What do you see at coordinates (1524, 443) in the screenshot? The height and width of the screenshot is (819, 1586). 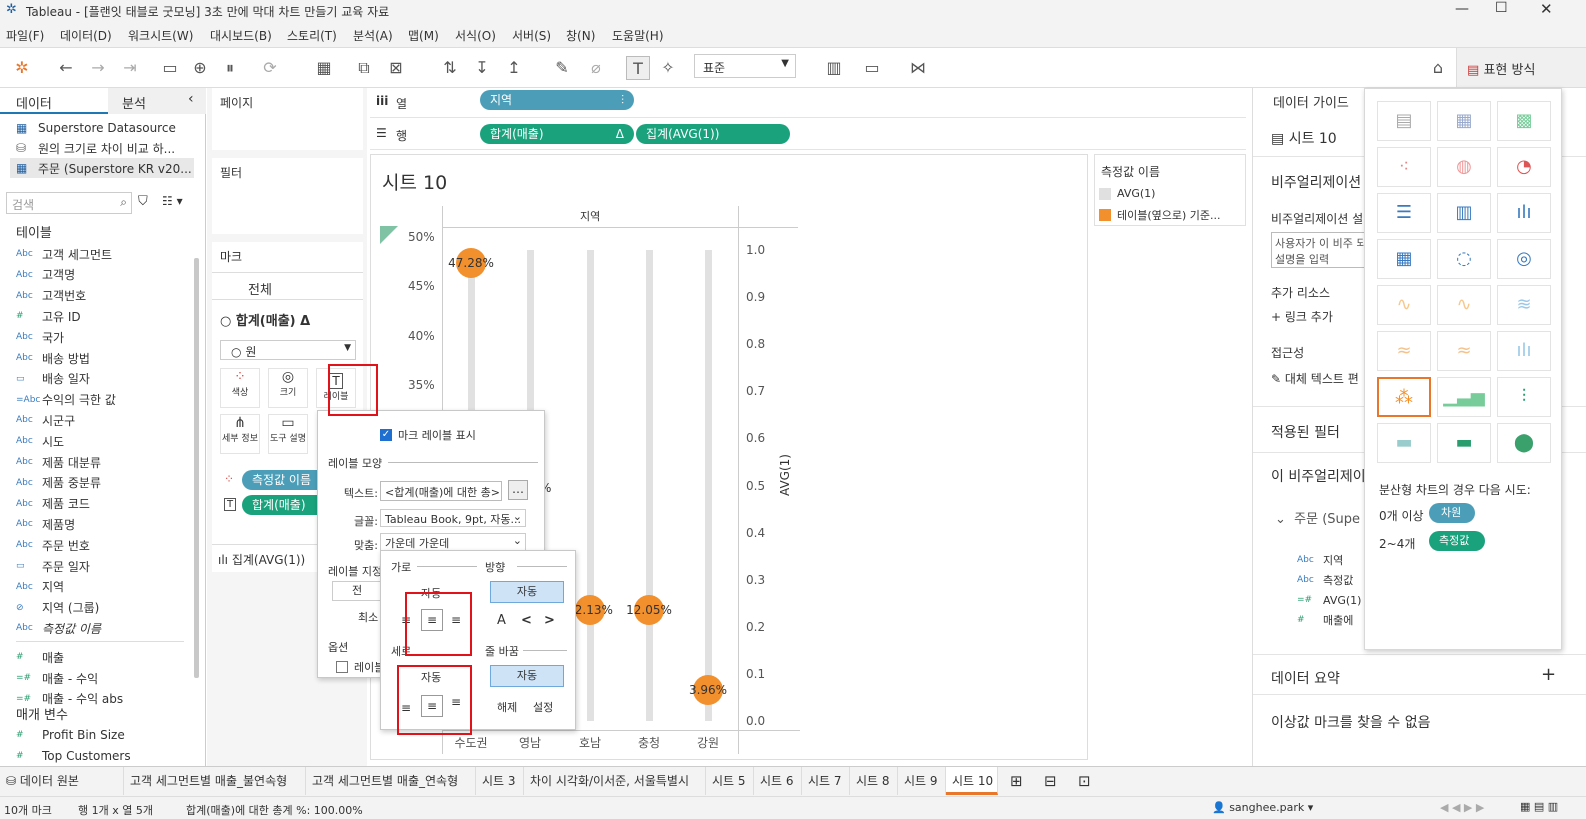 I see `packed-bubbles-icon: ⬤` at bounding box center [1524, 443].